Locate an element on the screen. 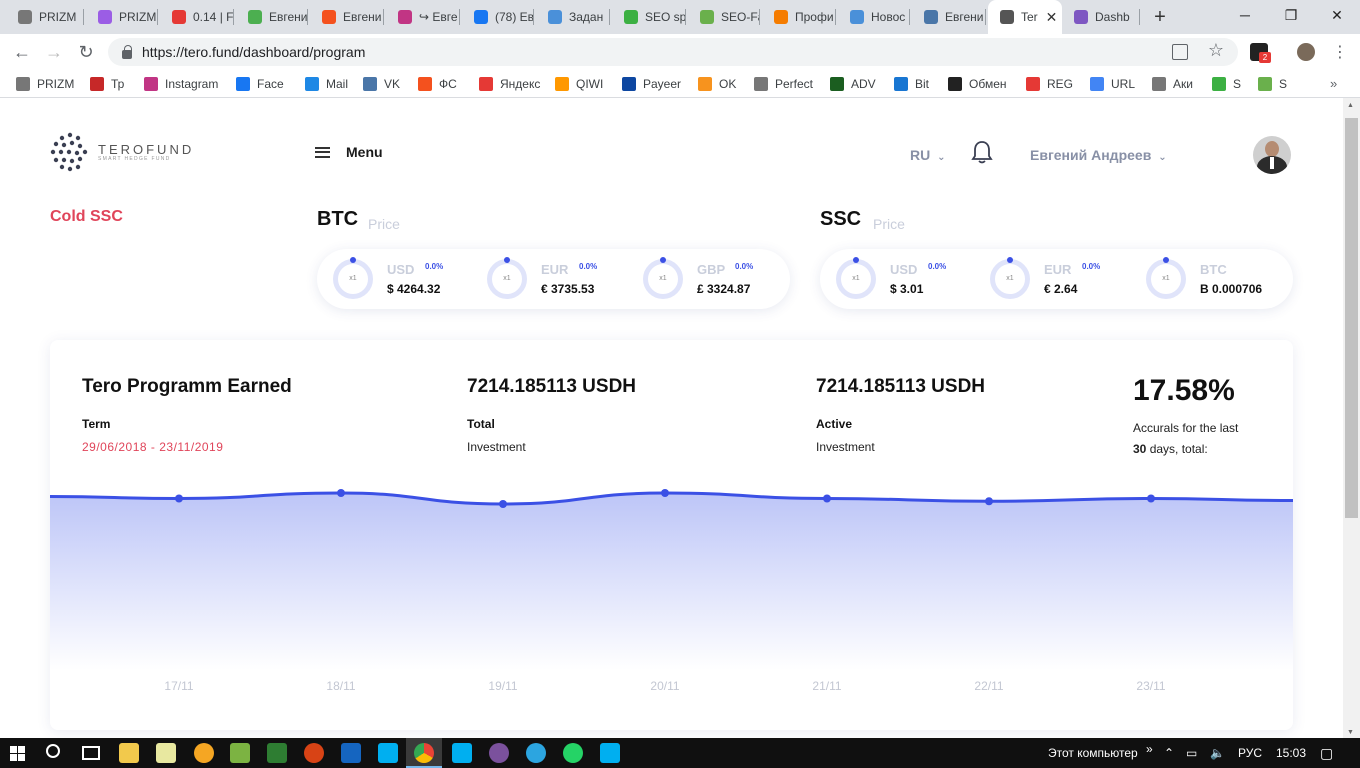 Image resolution: width=1360 pixels, height=768 pixels. tab-close-icon: ✕ is located at coordinates (1052, 17).